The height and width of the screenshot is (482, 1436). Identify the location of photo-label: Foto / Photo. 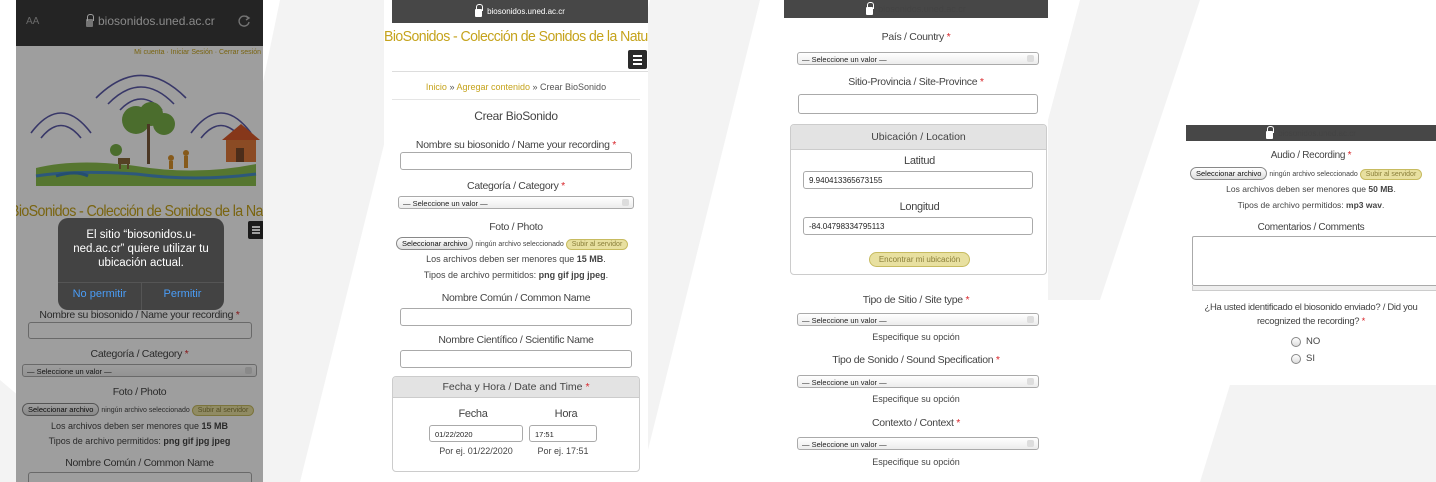
(516, 227).